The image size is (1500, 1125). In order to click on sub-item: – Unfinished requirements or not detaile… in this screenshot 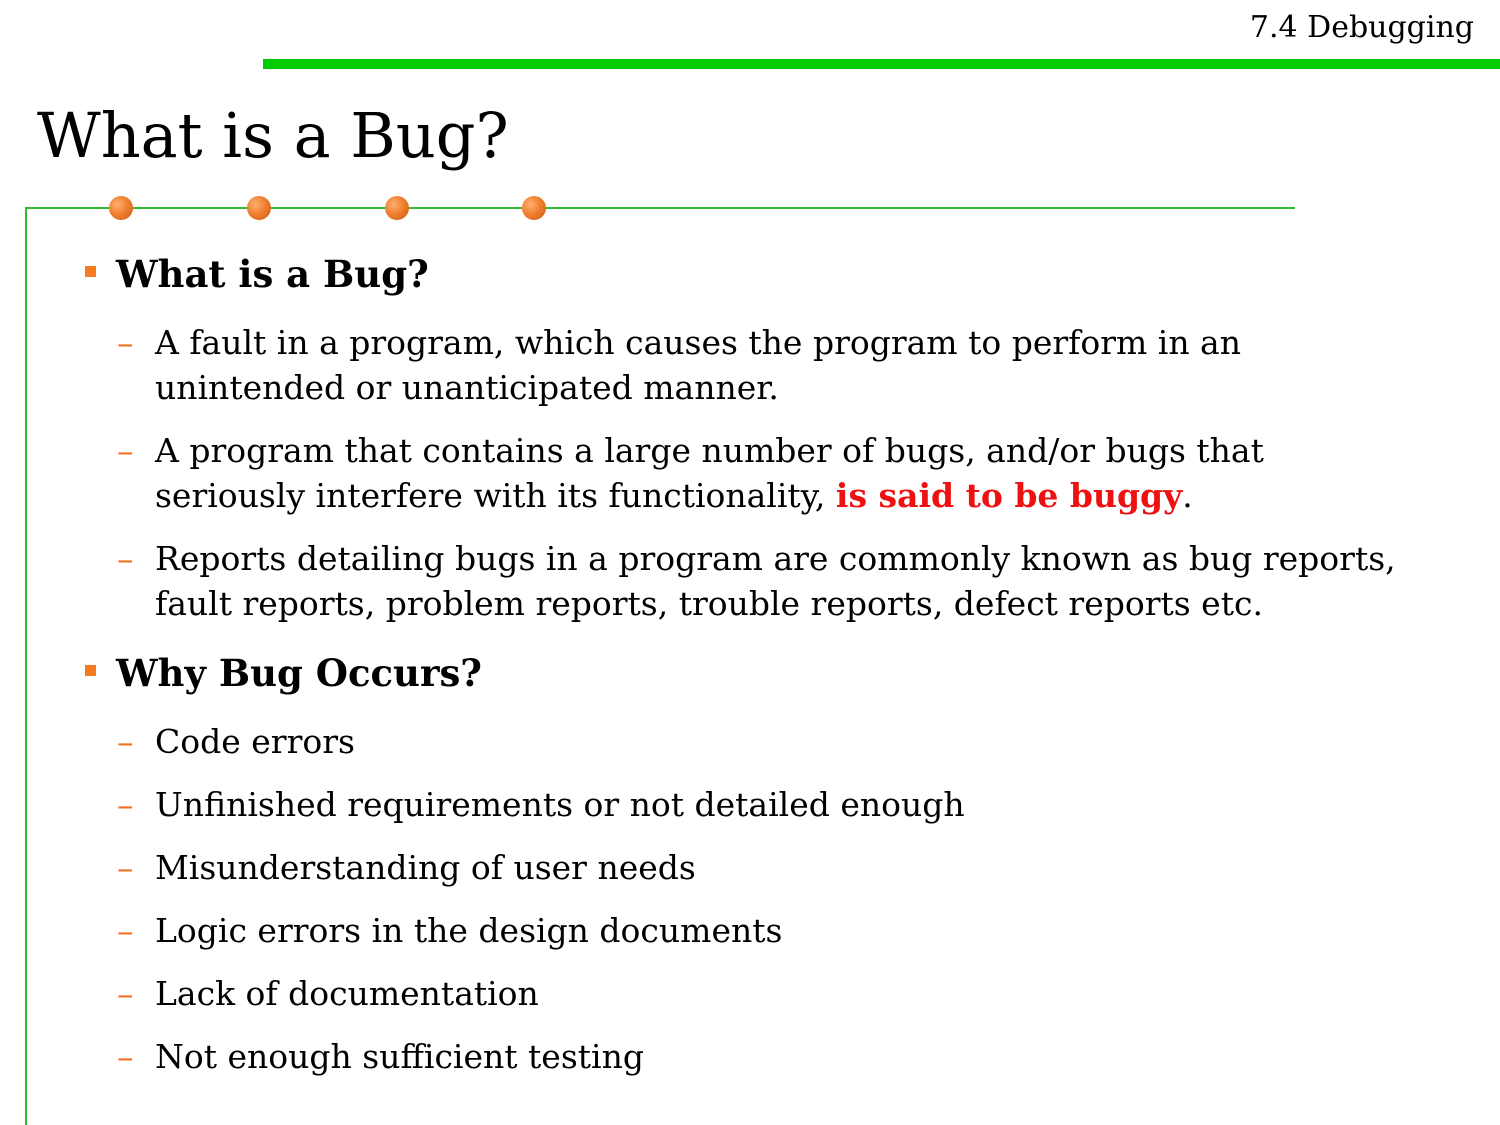, I will do `click(786, 804)`.